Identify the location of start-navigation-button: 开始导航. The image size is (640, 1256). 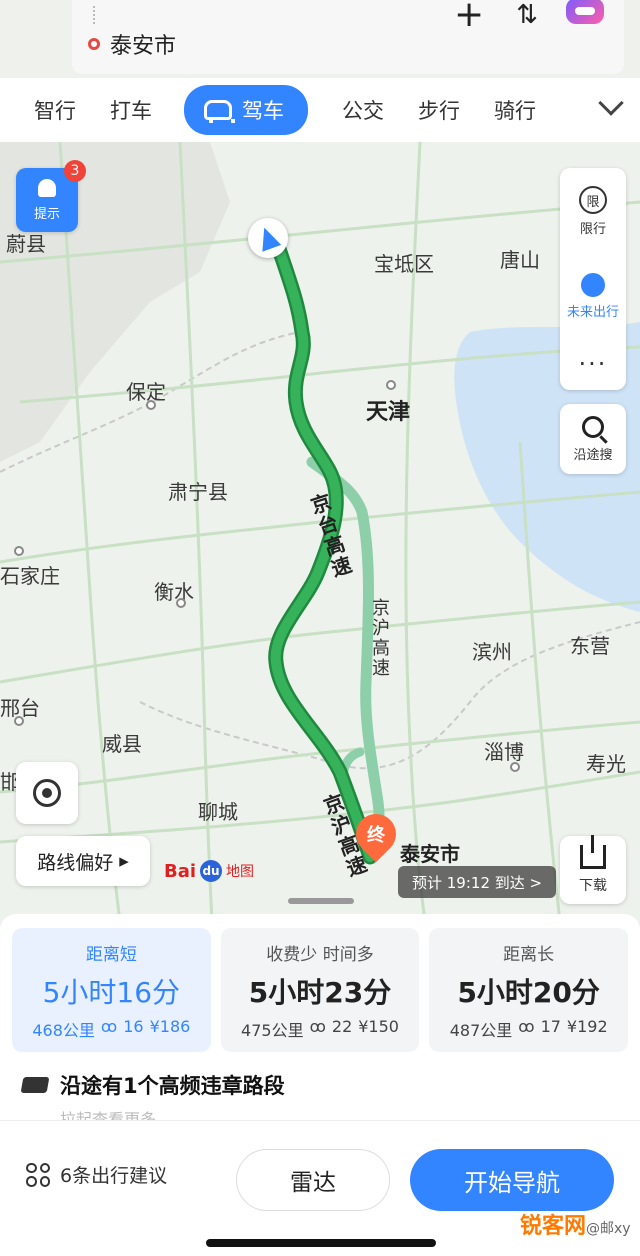
(512, 1180).